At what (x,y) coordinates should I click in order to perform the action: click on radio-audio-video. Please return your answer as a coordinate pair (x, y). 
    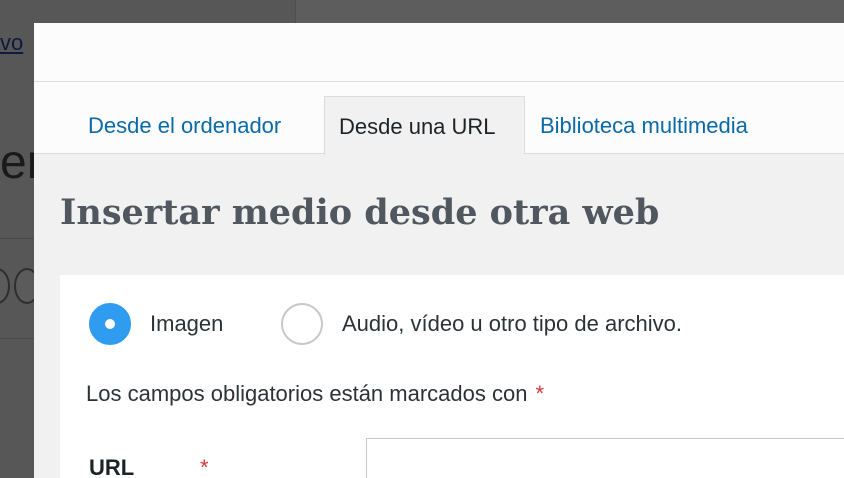
    Looking at the image, I should click on (302, 324).